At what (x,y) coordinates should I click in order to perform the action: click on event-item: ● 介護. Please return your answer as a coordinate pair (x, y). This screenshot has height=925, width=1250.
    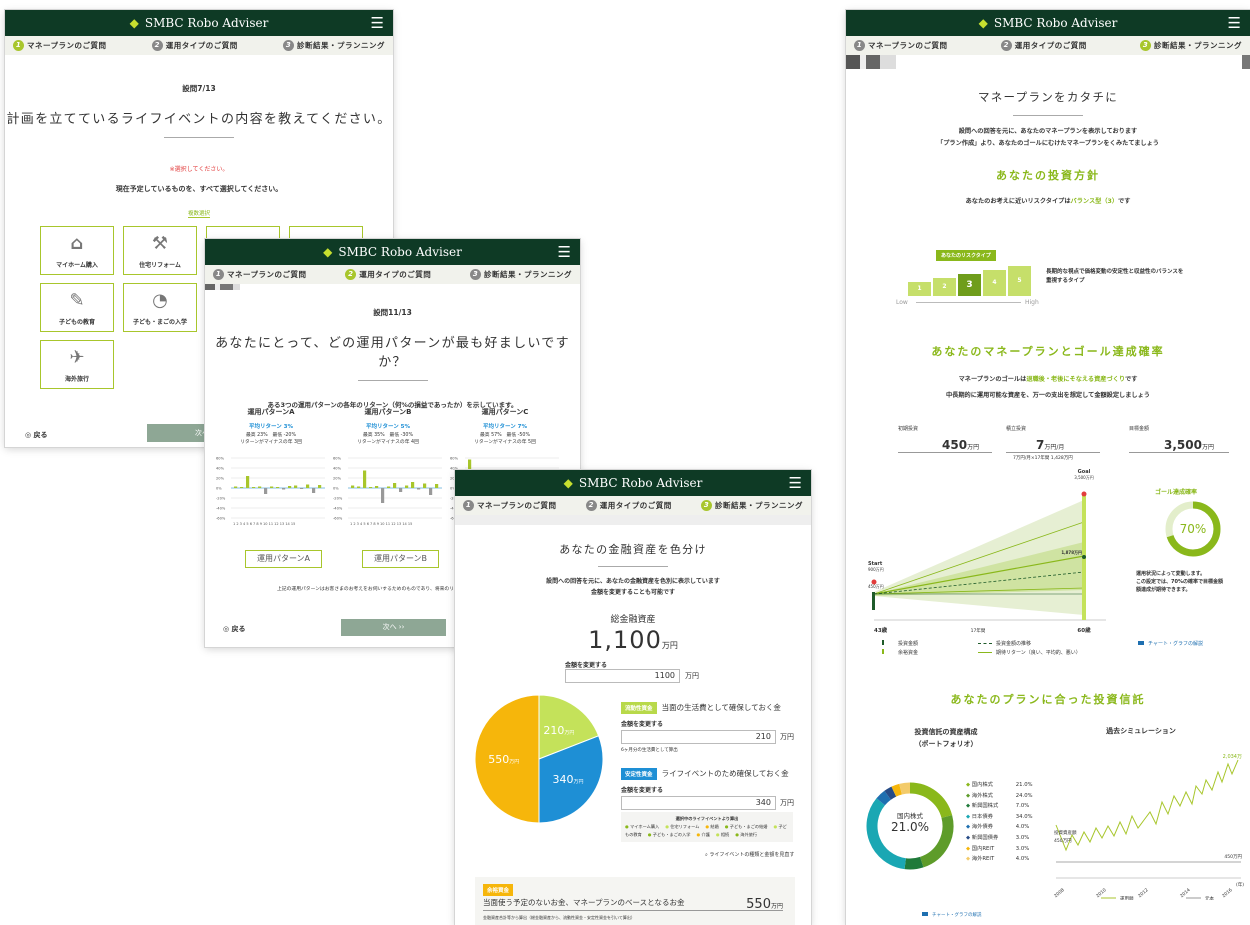
    Looking at the image, I should click on (703, 834).